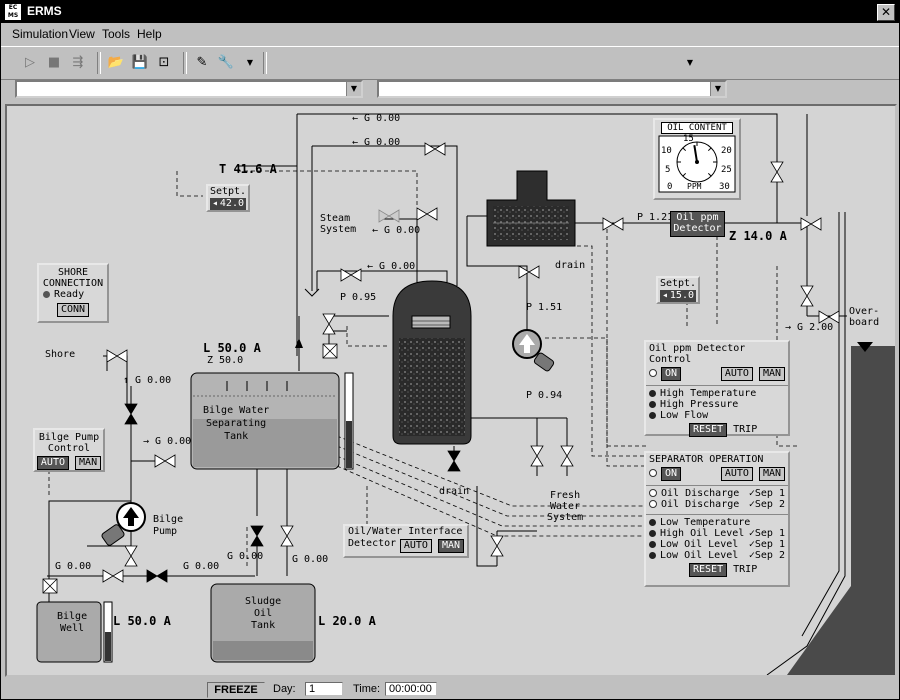  What do you see at coordinates (694, 186) in the screenshot?
I see `gauge-unit: PPM` at bounding box center [694, 186].